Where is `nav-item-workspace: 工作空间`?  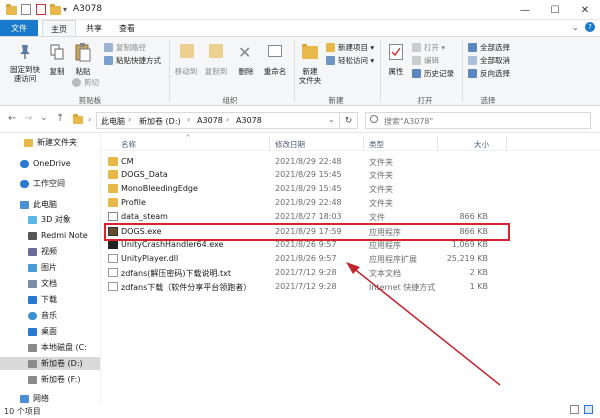
nav-item-workspace: 工作空间 is located at coordinates (50, 183).